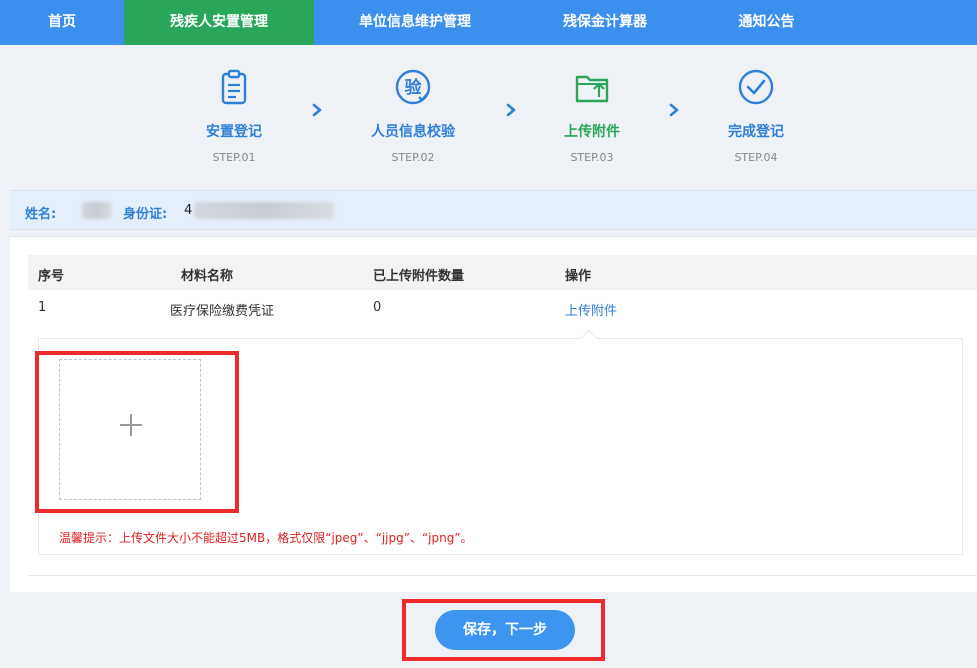 This screenshot has width=977, height=668. I want to click on panel-caret, so click(589, 338).